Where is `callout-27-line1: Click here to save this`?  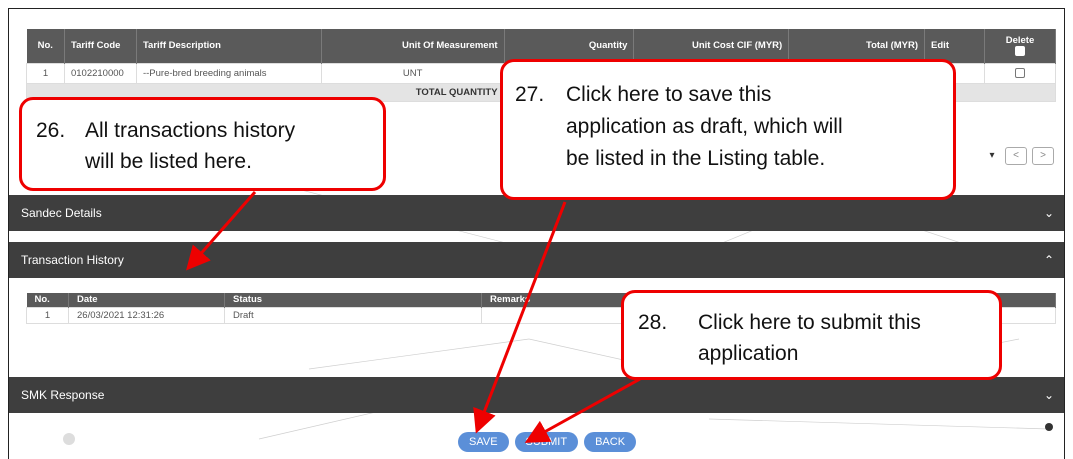 callout-27-line1: Click here to save this is located at coordinates (669, 94).